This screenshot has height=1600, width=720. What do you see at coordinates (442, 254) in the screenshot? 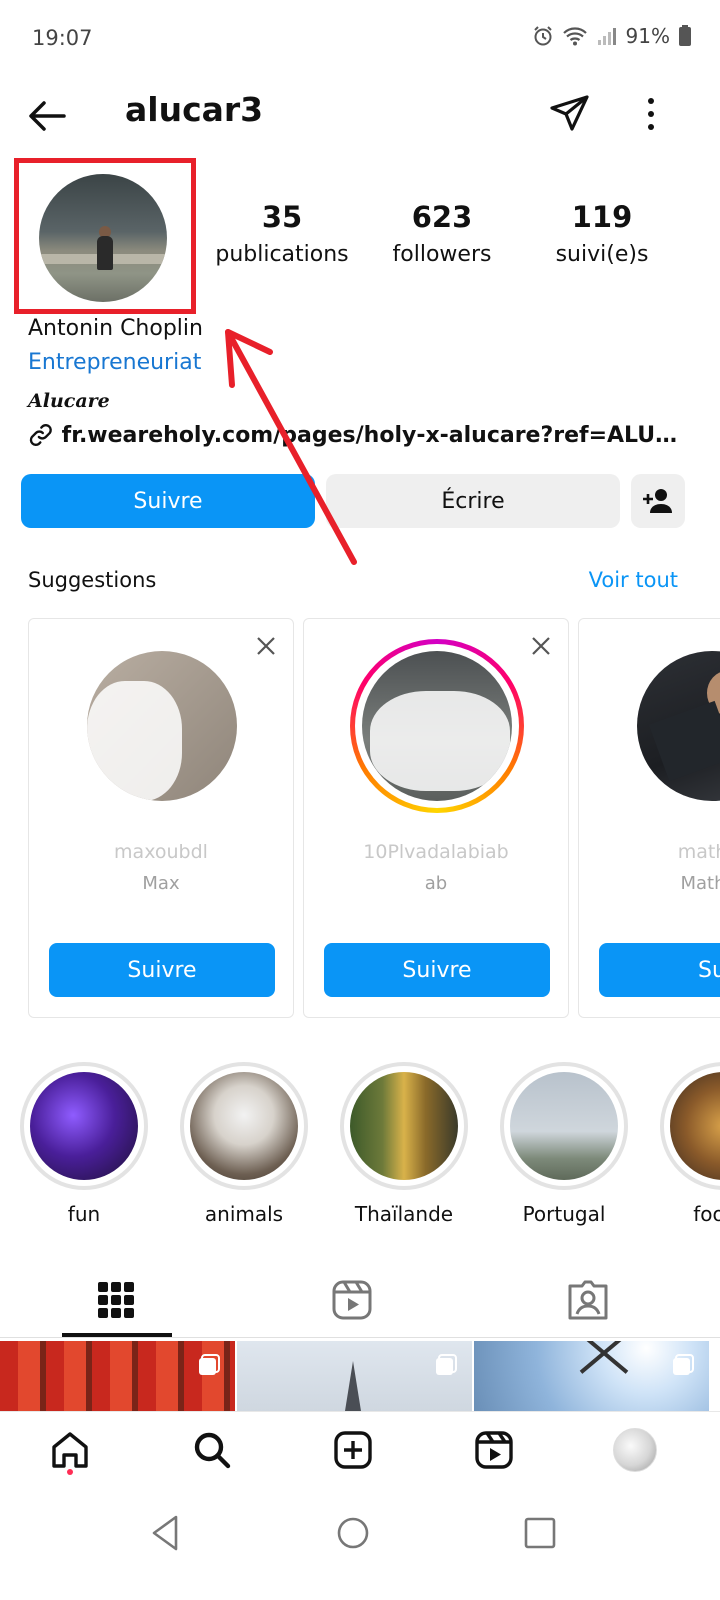
I see `stat-followers-label: followers` at bounding box center [442, 254].